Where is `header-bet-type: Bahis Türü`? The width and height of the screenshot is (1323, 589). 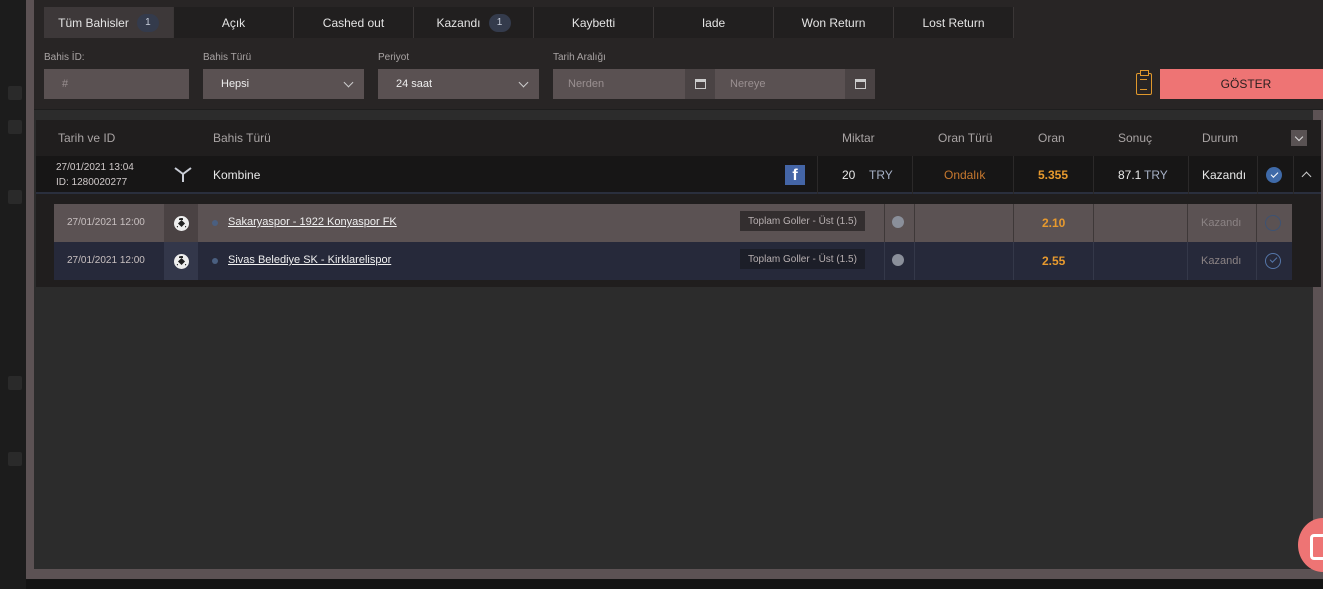
header-bet-type: Bahis Türü is located at coordinates (242, 138).